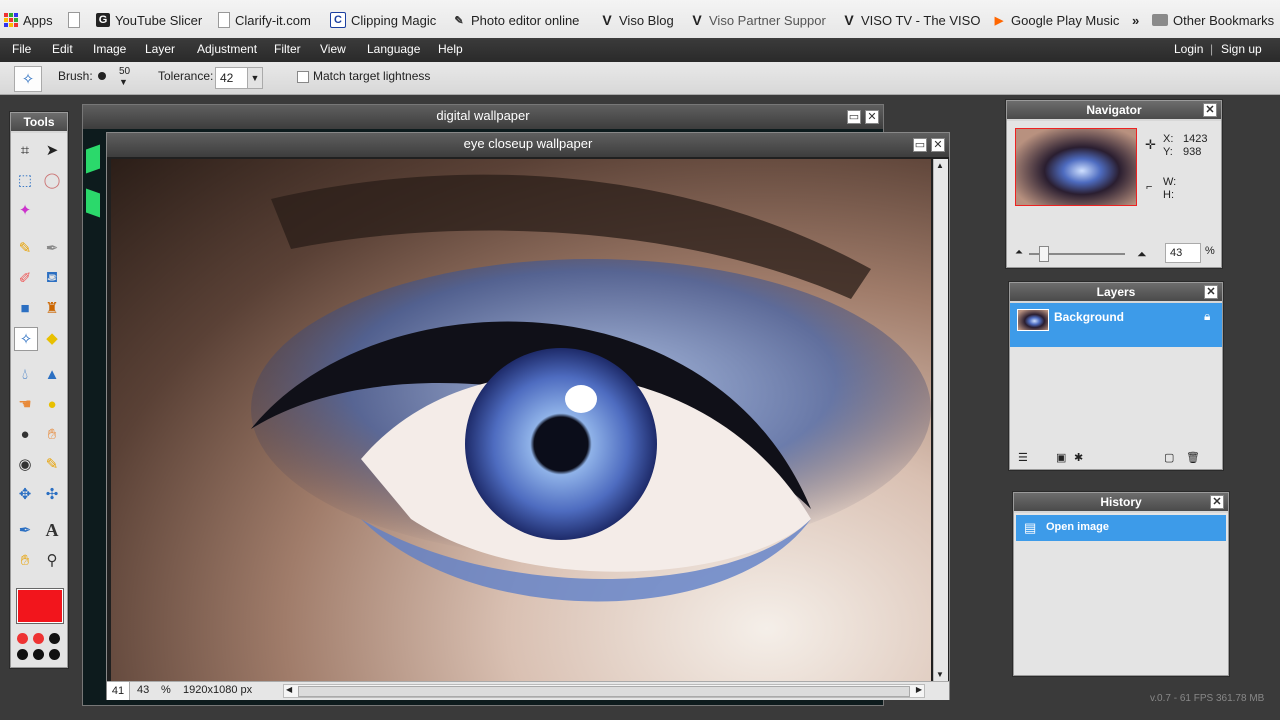  Describe the element at coordinates (1217, 502) in the screenshot. I see `history-close-icon: ✕` at that location.